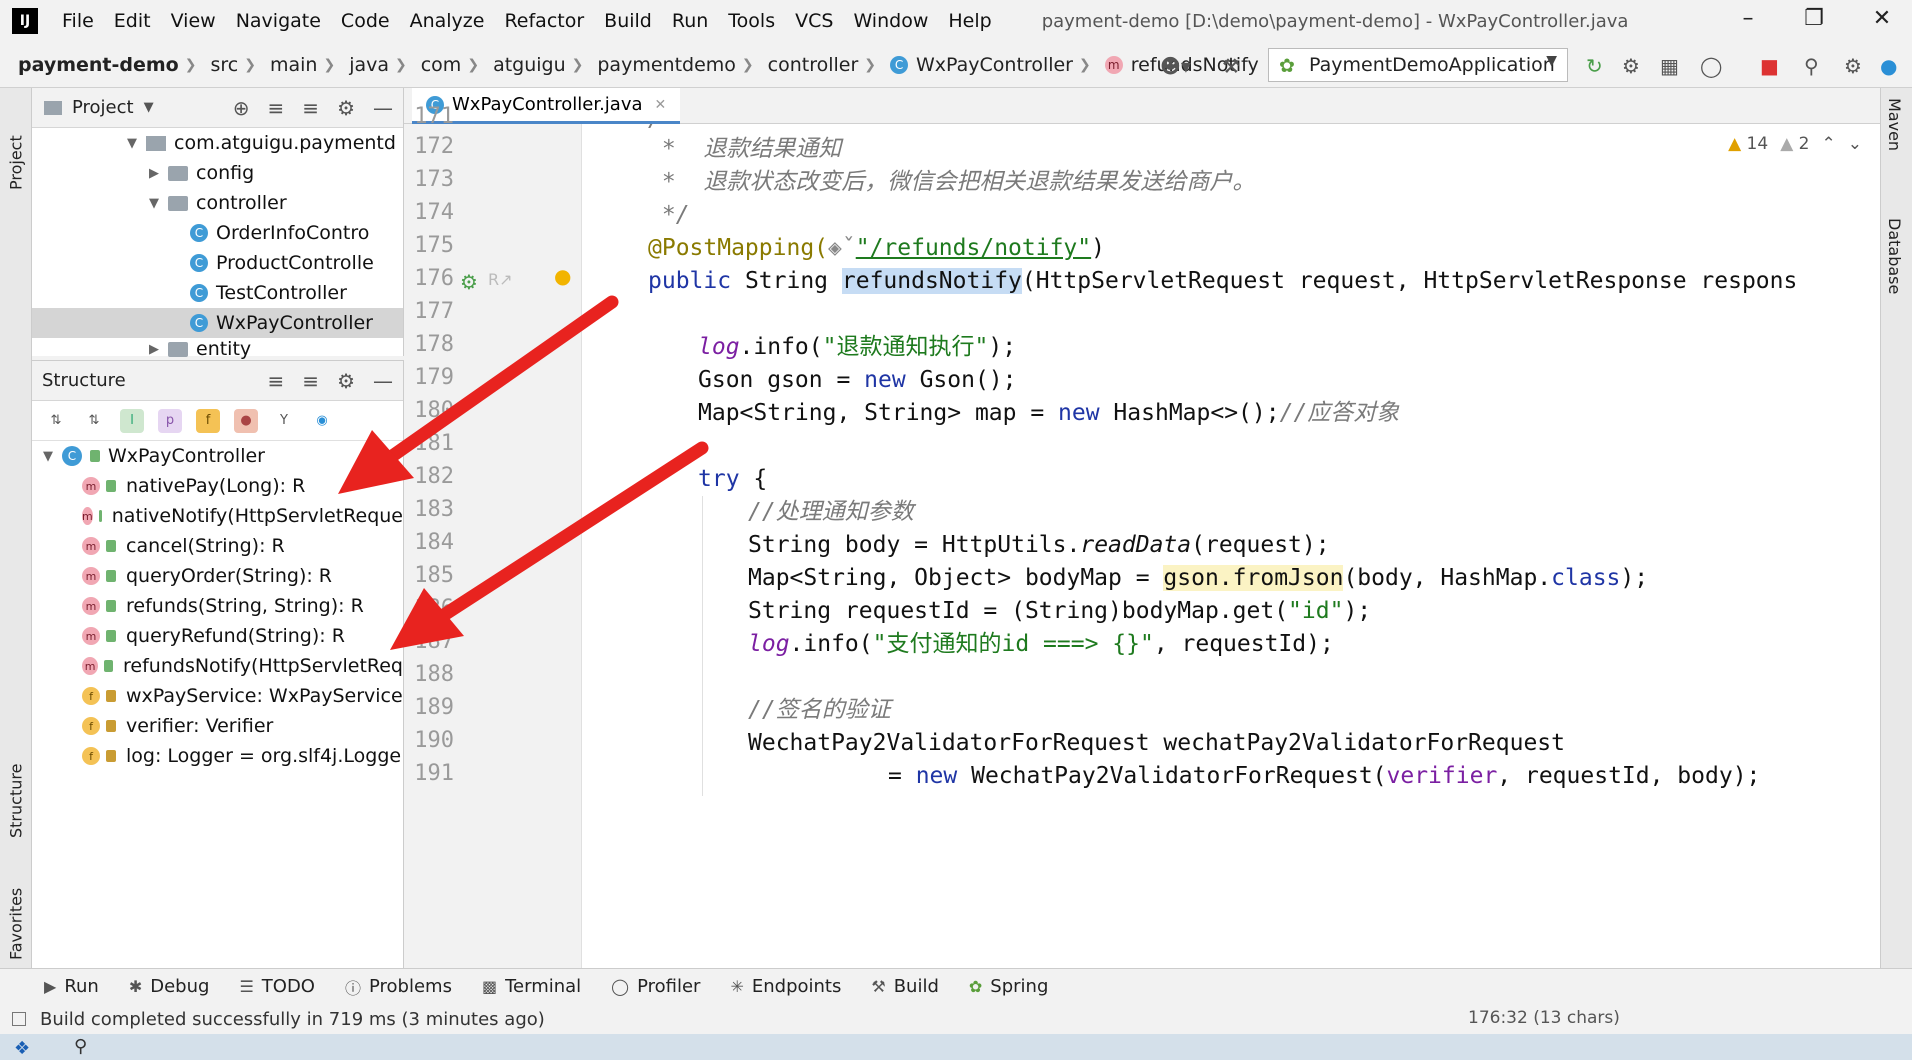  Describe the element at coordinates (1594, 66) in the screenshot. I see `rerun-icon: ↻` at that location.